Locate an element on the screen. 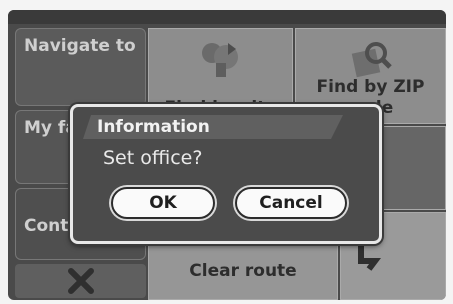 The image size is (453, 304). dialog-title: Information is located at coordinates (213, 127).